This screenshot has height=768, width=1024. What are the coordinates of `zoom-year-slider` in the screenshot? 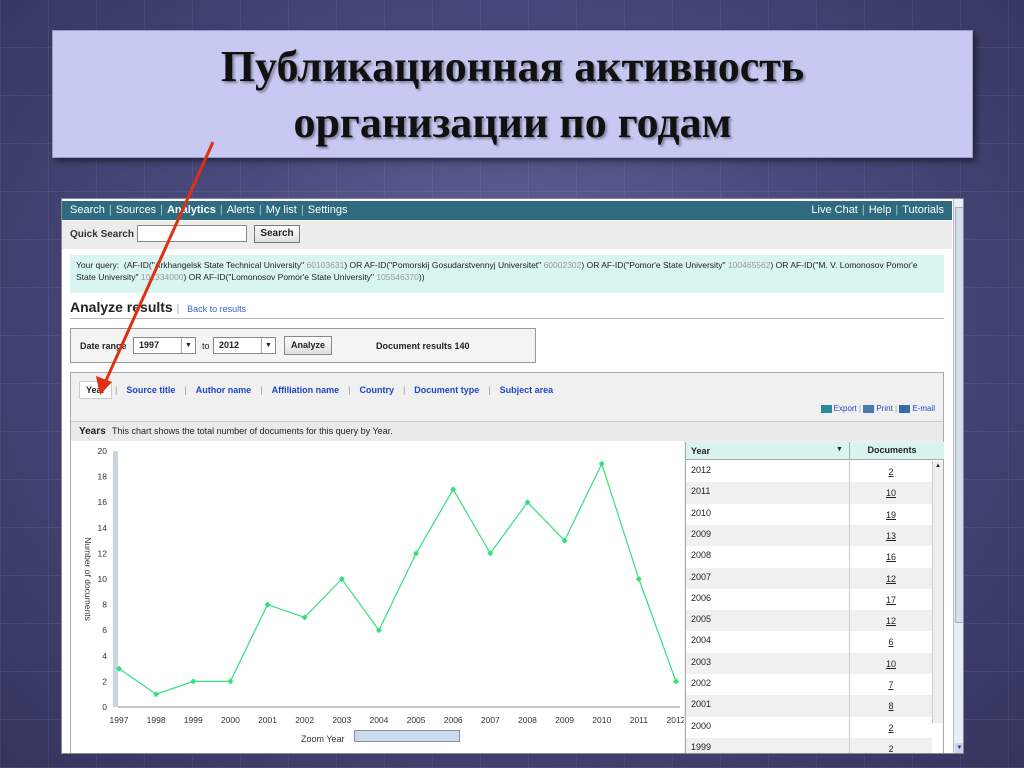 It's located at (407, 736).